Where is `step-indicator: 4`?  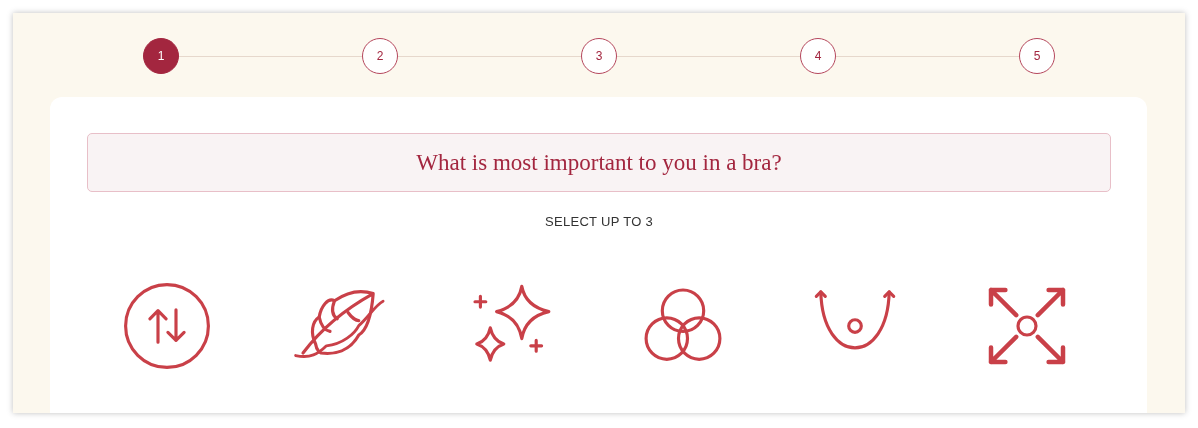 step-indicator: 4 is located at coordinates (818, 56).